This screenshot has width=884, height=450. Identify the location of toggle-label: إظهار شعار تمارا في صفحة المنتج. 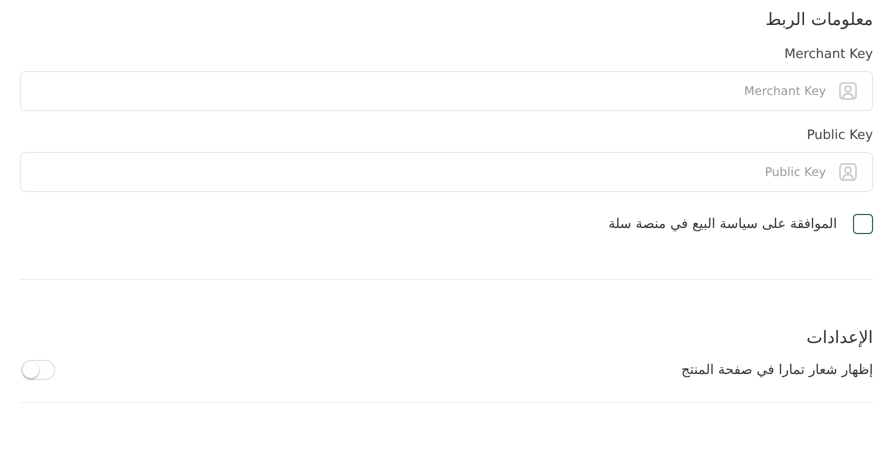
(777, 370).